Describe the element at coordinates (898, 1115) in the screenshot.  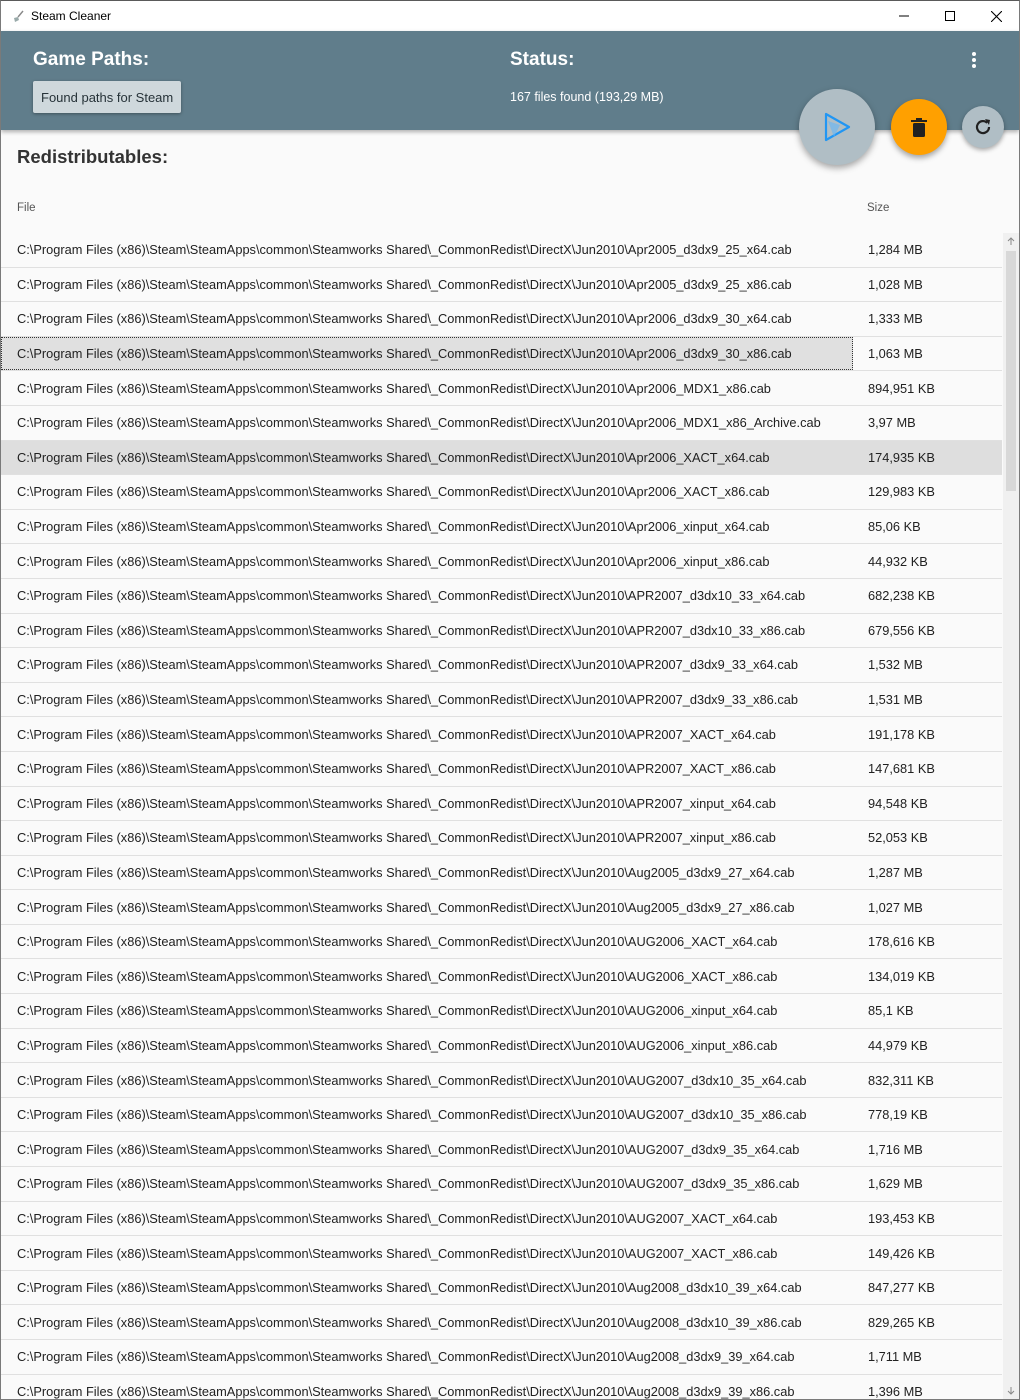
I see `file-size-cell: 778,19 KB` at that location.